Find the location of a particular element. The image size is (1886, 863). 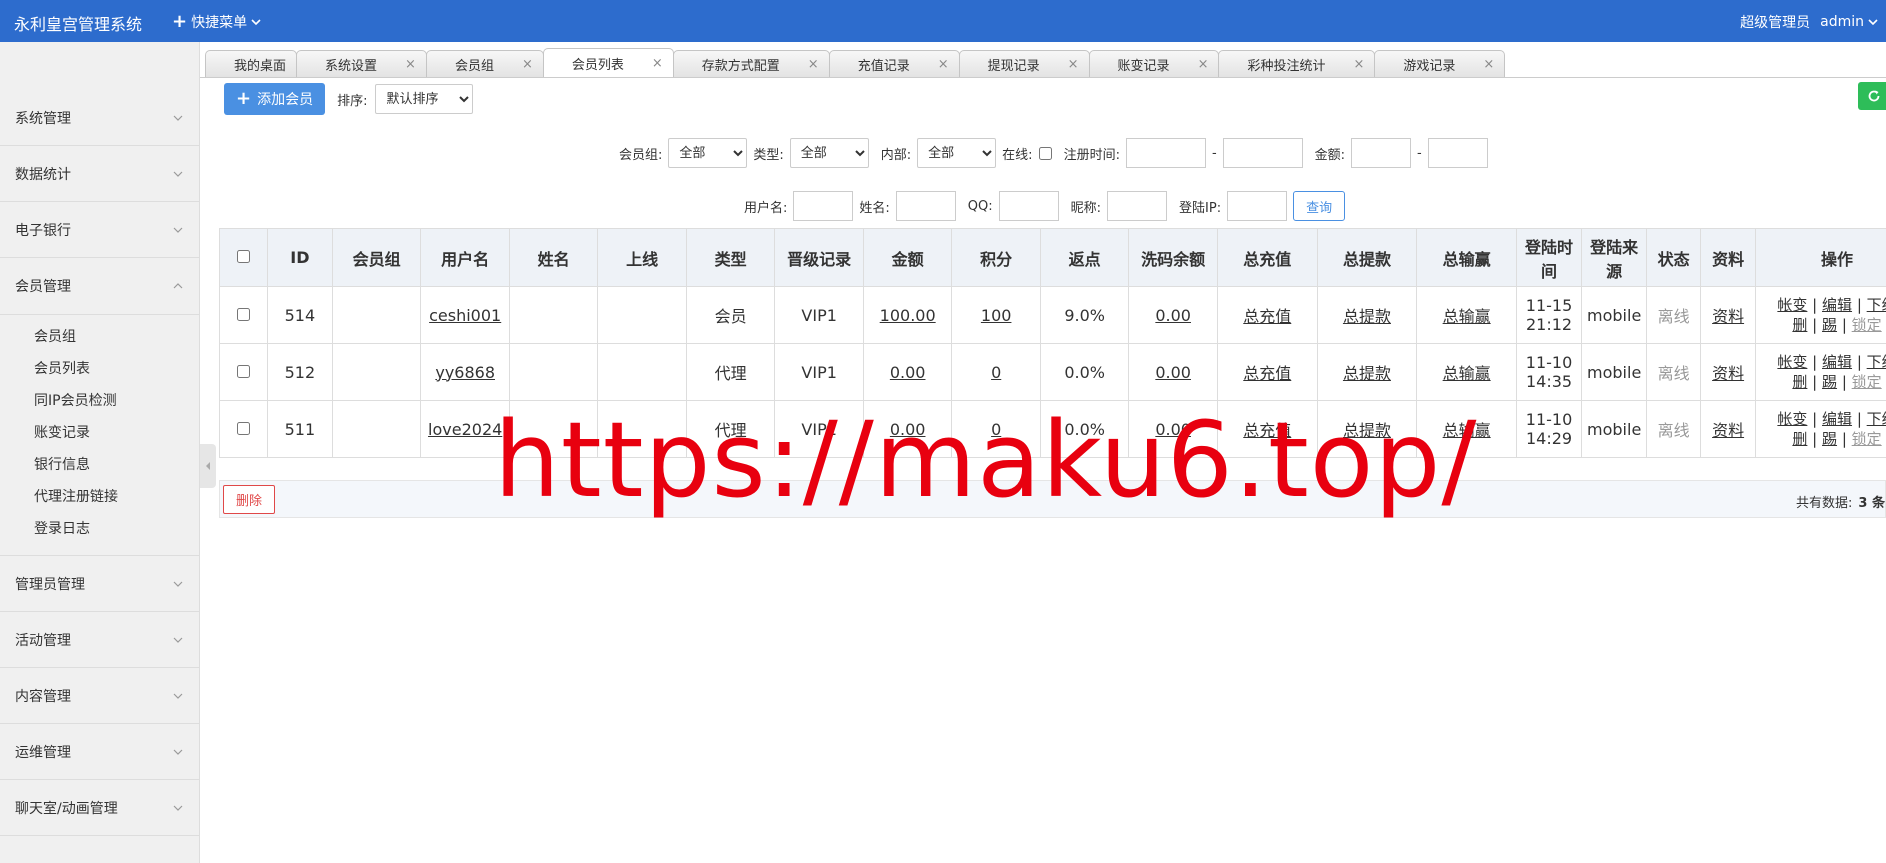

amount-max-input is located at coordinates (1457, 153).